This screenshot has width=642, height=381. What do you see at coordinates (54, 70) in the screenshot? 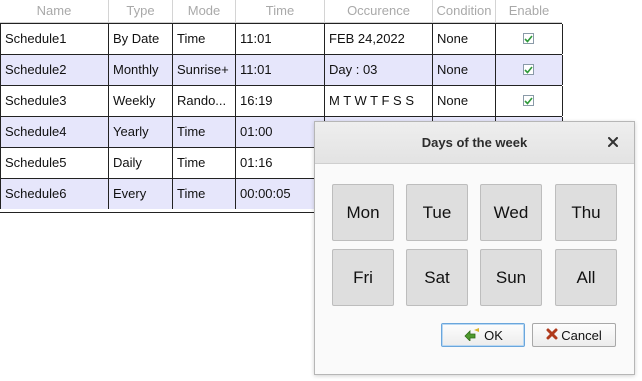
I see `cell-name: Schedule2` at bounding box center [54, 70].